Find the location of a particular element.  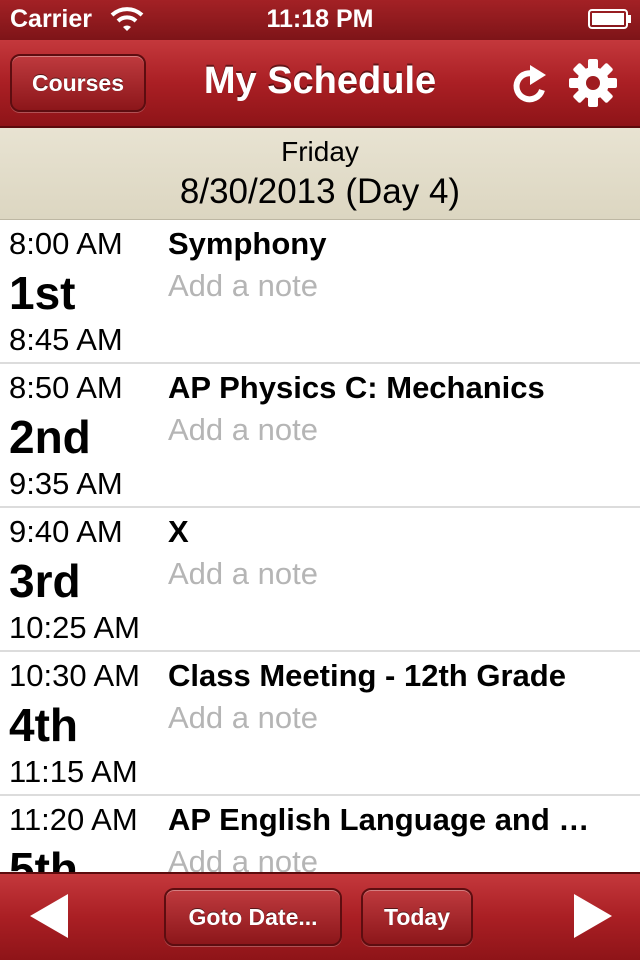

battery-icon is located at coordinates (609, 19).